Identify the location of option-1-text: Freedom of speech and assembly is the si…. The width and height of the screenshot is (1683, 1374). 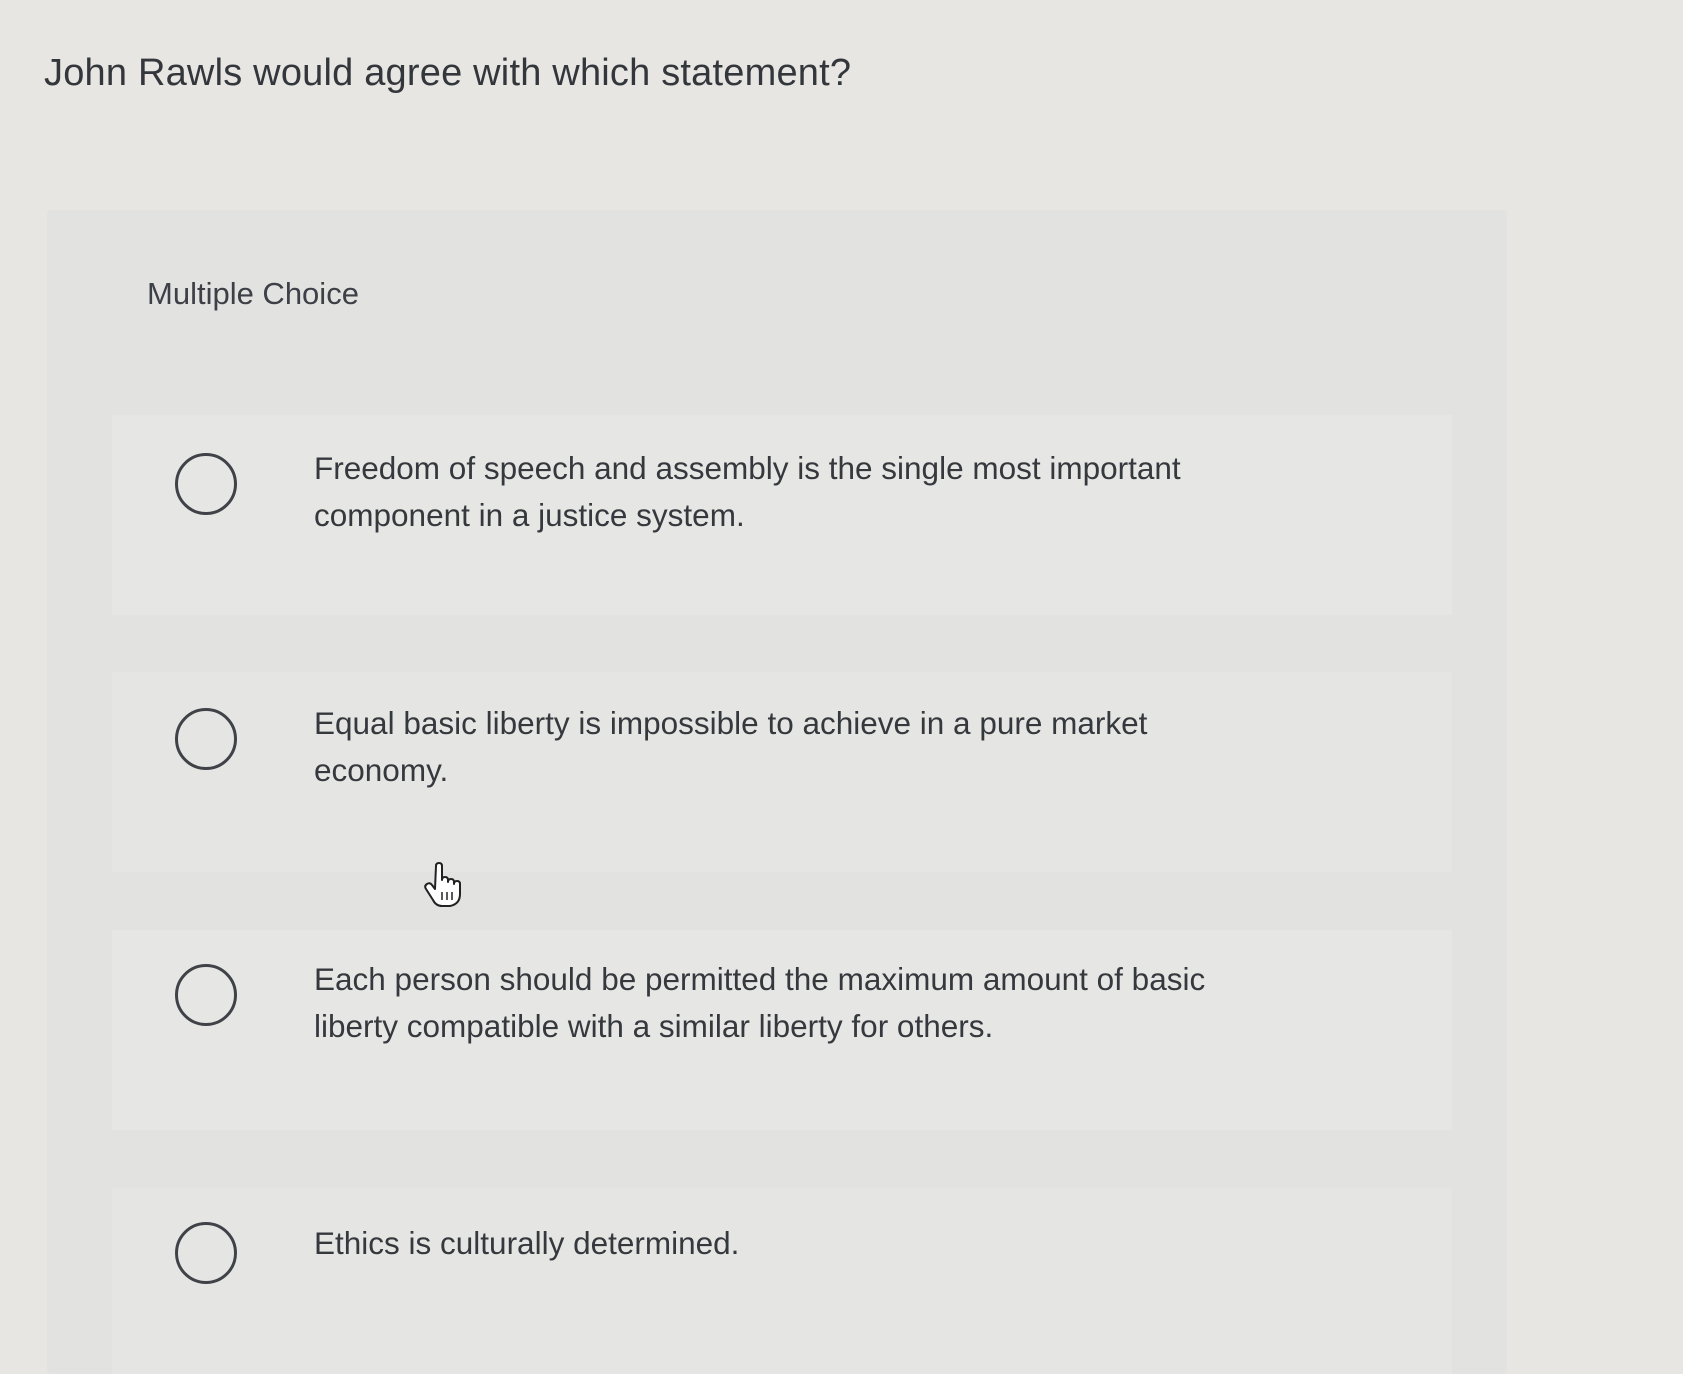
(794, 492).